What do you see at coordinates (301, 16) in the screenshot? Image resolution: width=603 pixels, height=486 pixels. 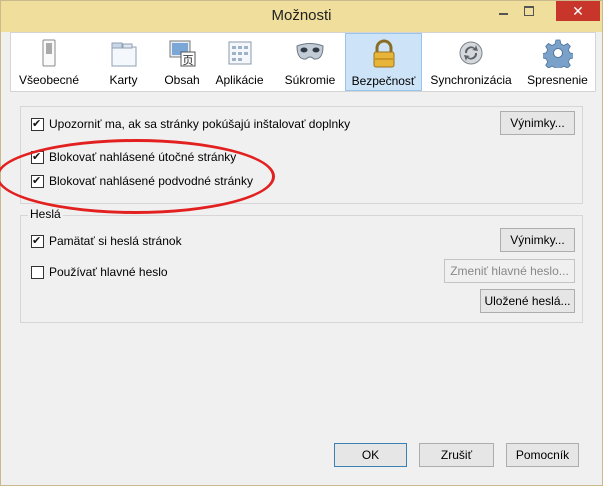 I see `titlebar: Možnosti ✕` at bounding box center [301, 16].